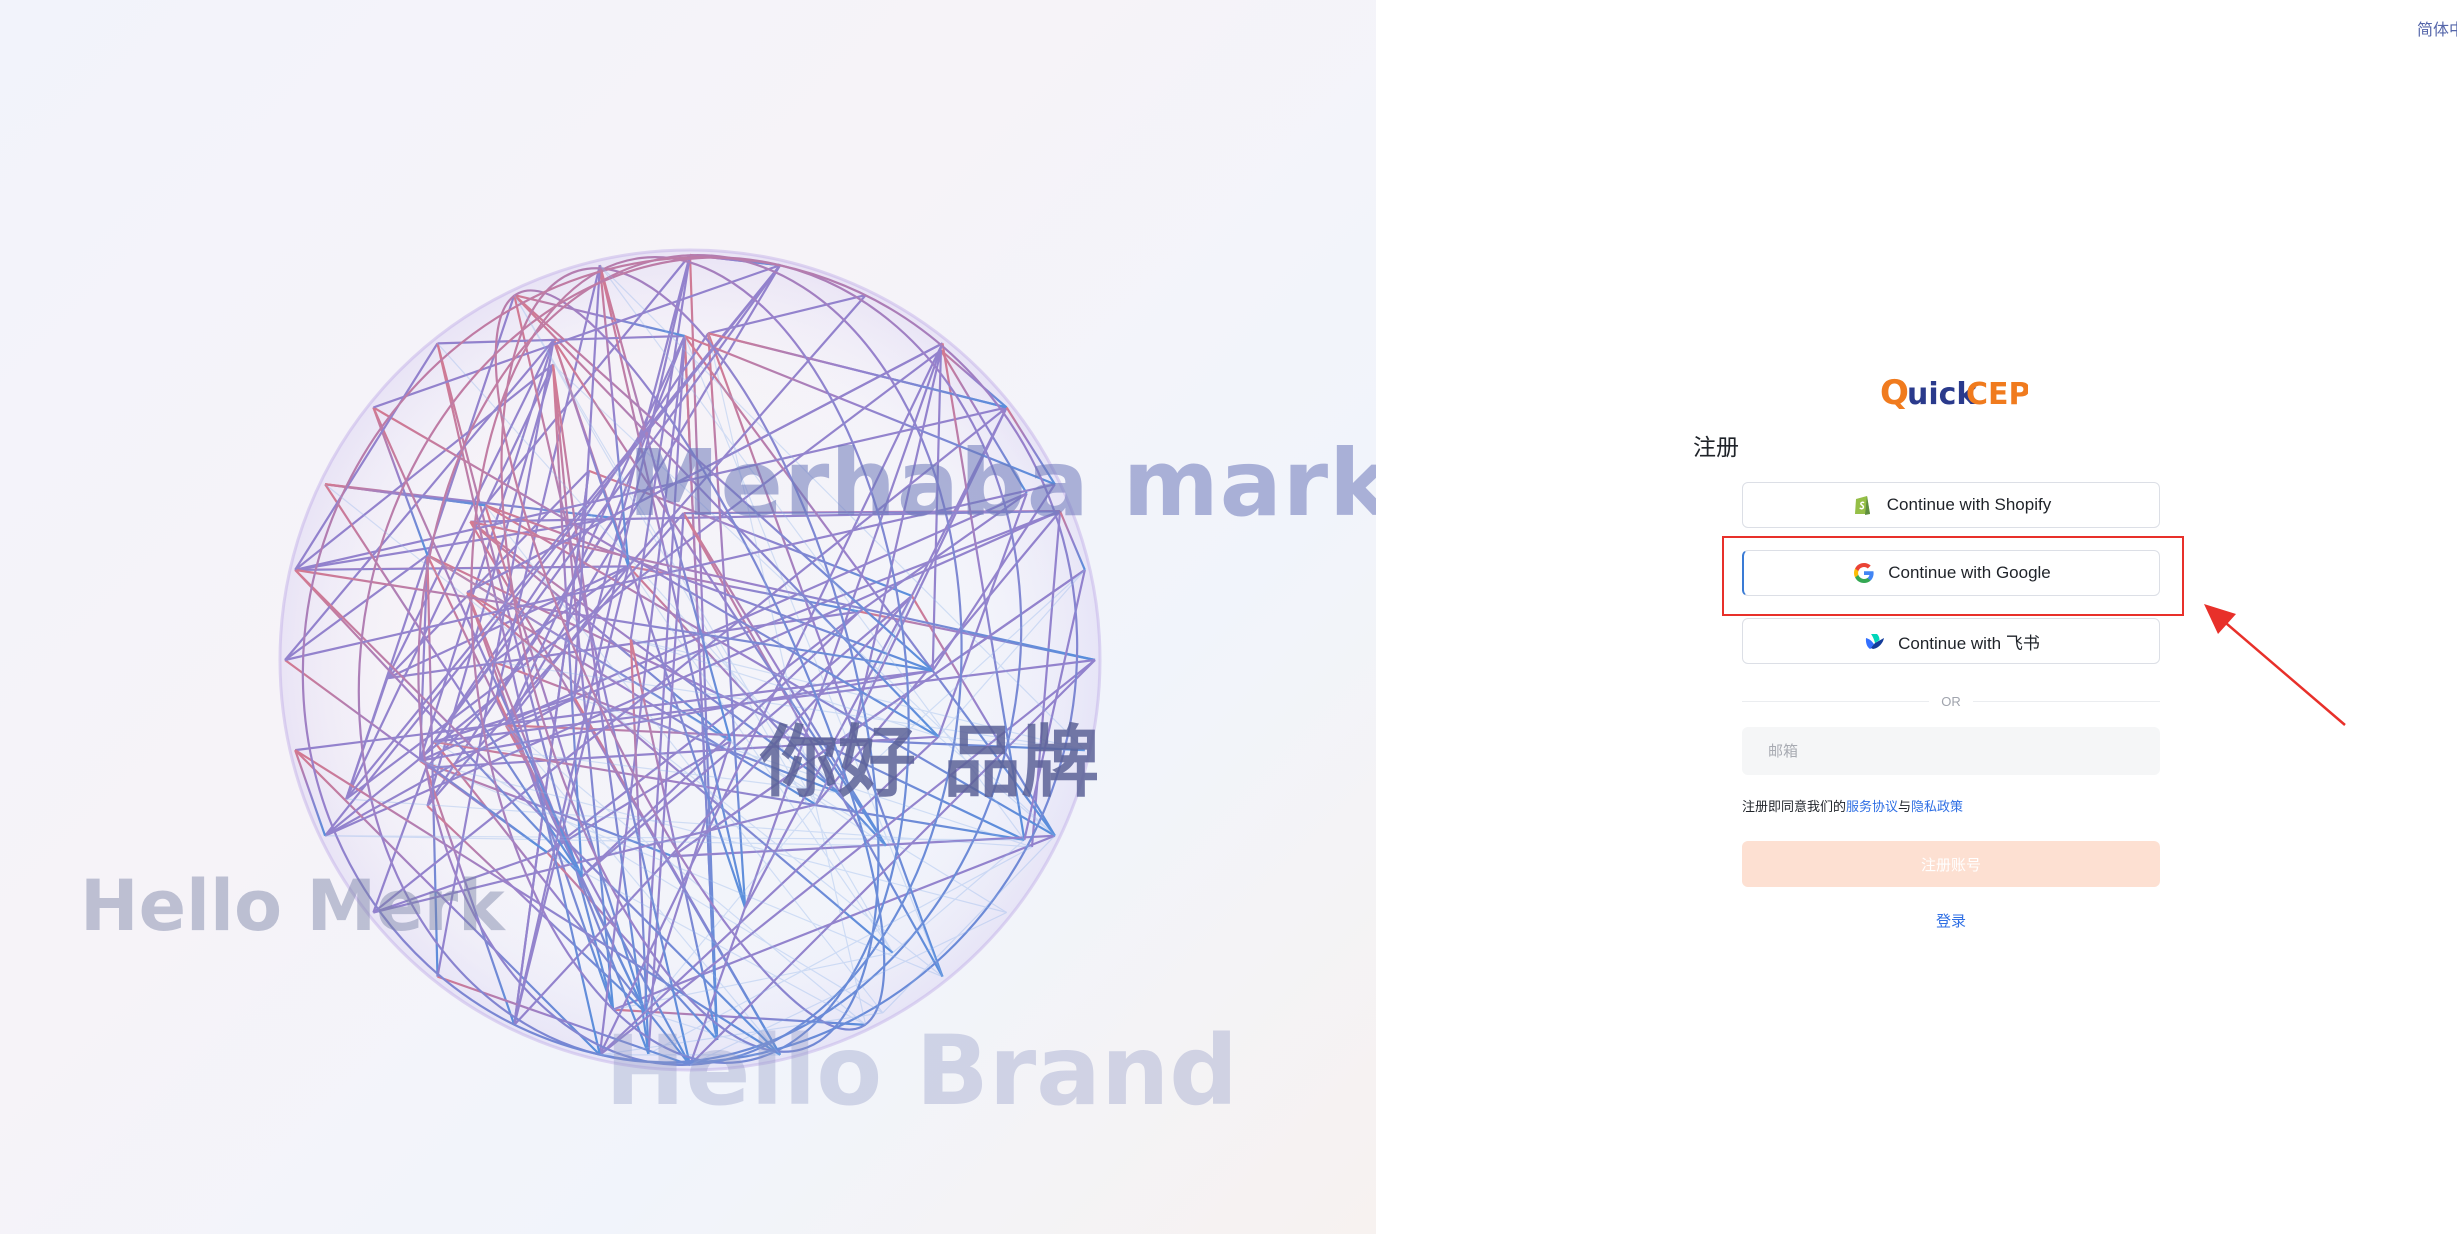 The image size is (2457, 1234). Describe the element at coordinates (1794, 806) in the screenshot. I see `agreement-prefix: 注册即同意我们的` at that location.